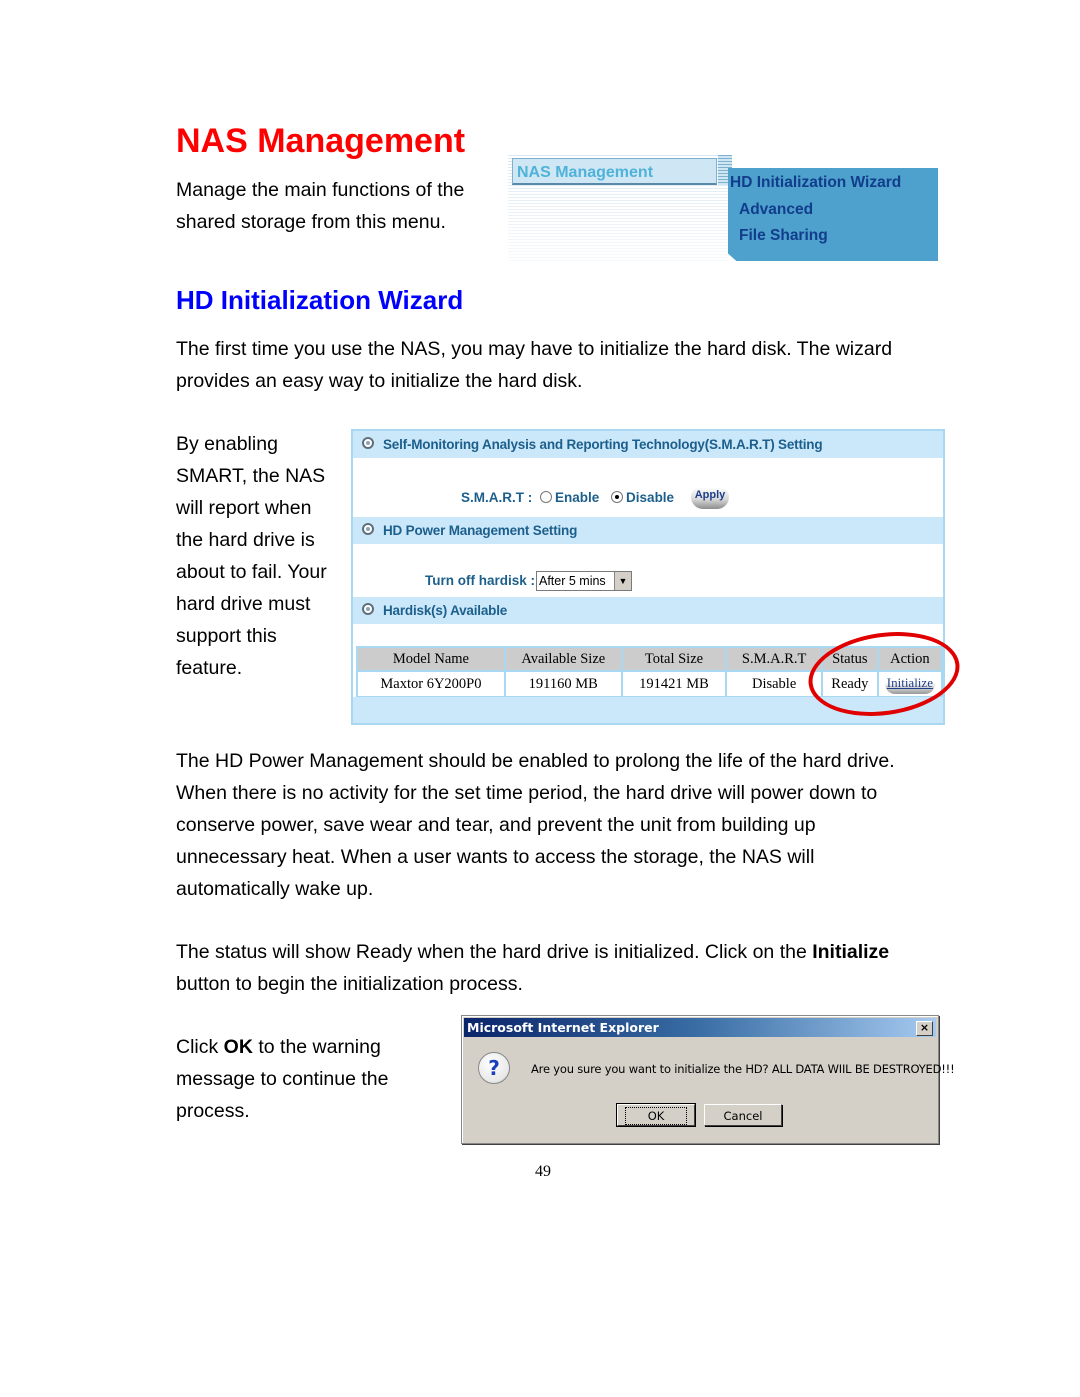  Describe the element at coordinates (572, 581) in the screenshot. I see `turn-off-value: After 5 mins` at that location.